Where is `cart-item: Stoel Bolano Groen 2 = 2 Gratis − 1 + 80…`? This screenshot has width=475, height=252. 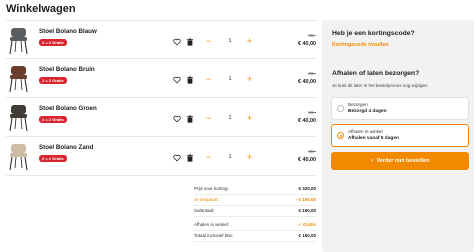
cart-item: Stoel Bolano Groen 2 = 2 Gratis − 1 + 80… is located at coordinates (161, 117).